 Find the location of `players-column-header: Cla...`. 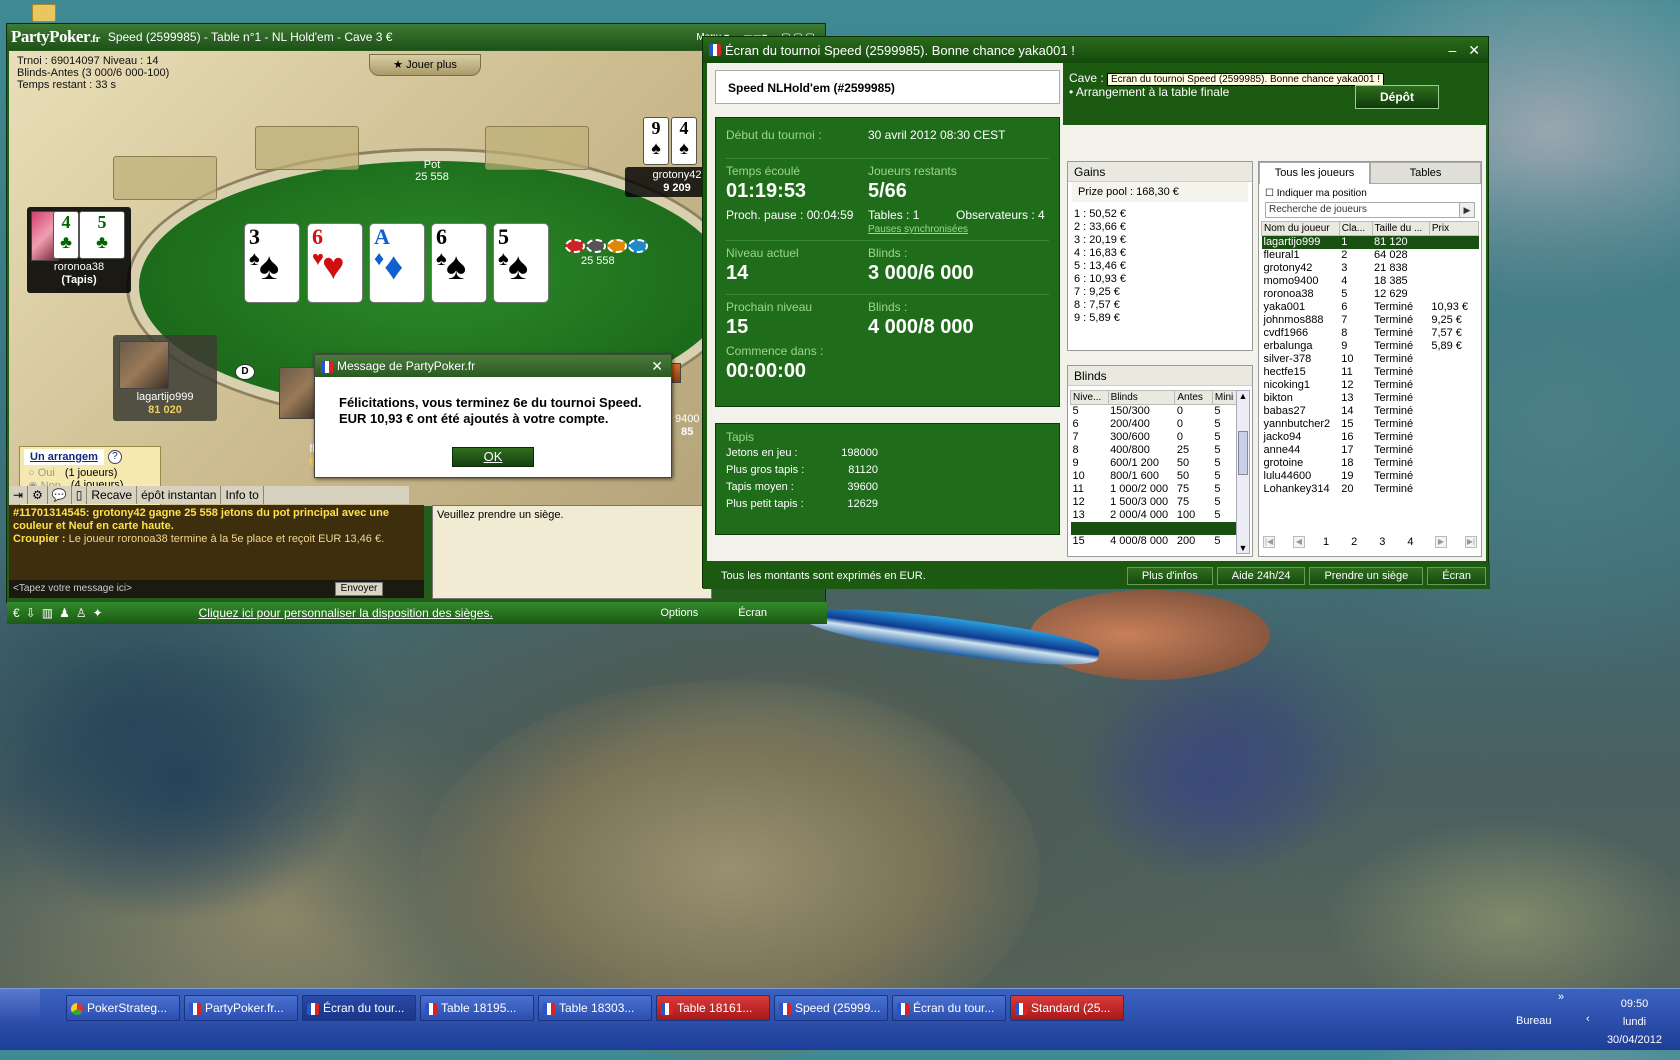

players-column-header: Cla... is located at coordinates (1355, 228).